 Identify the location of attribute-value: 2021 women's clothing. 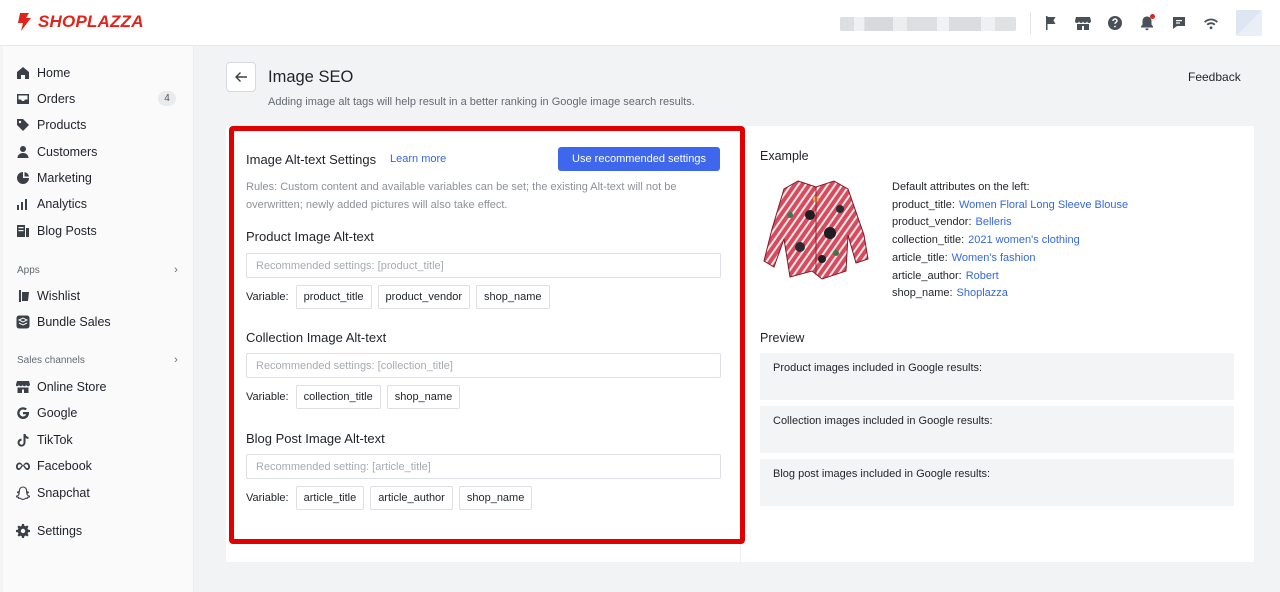
(1024, 240).